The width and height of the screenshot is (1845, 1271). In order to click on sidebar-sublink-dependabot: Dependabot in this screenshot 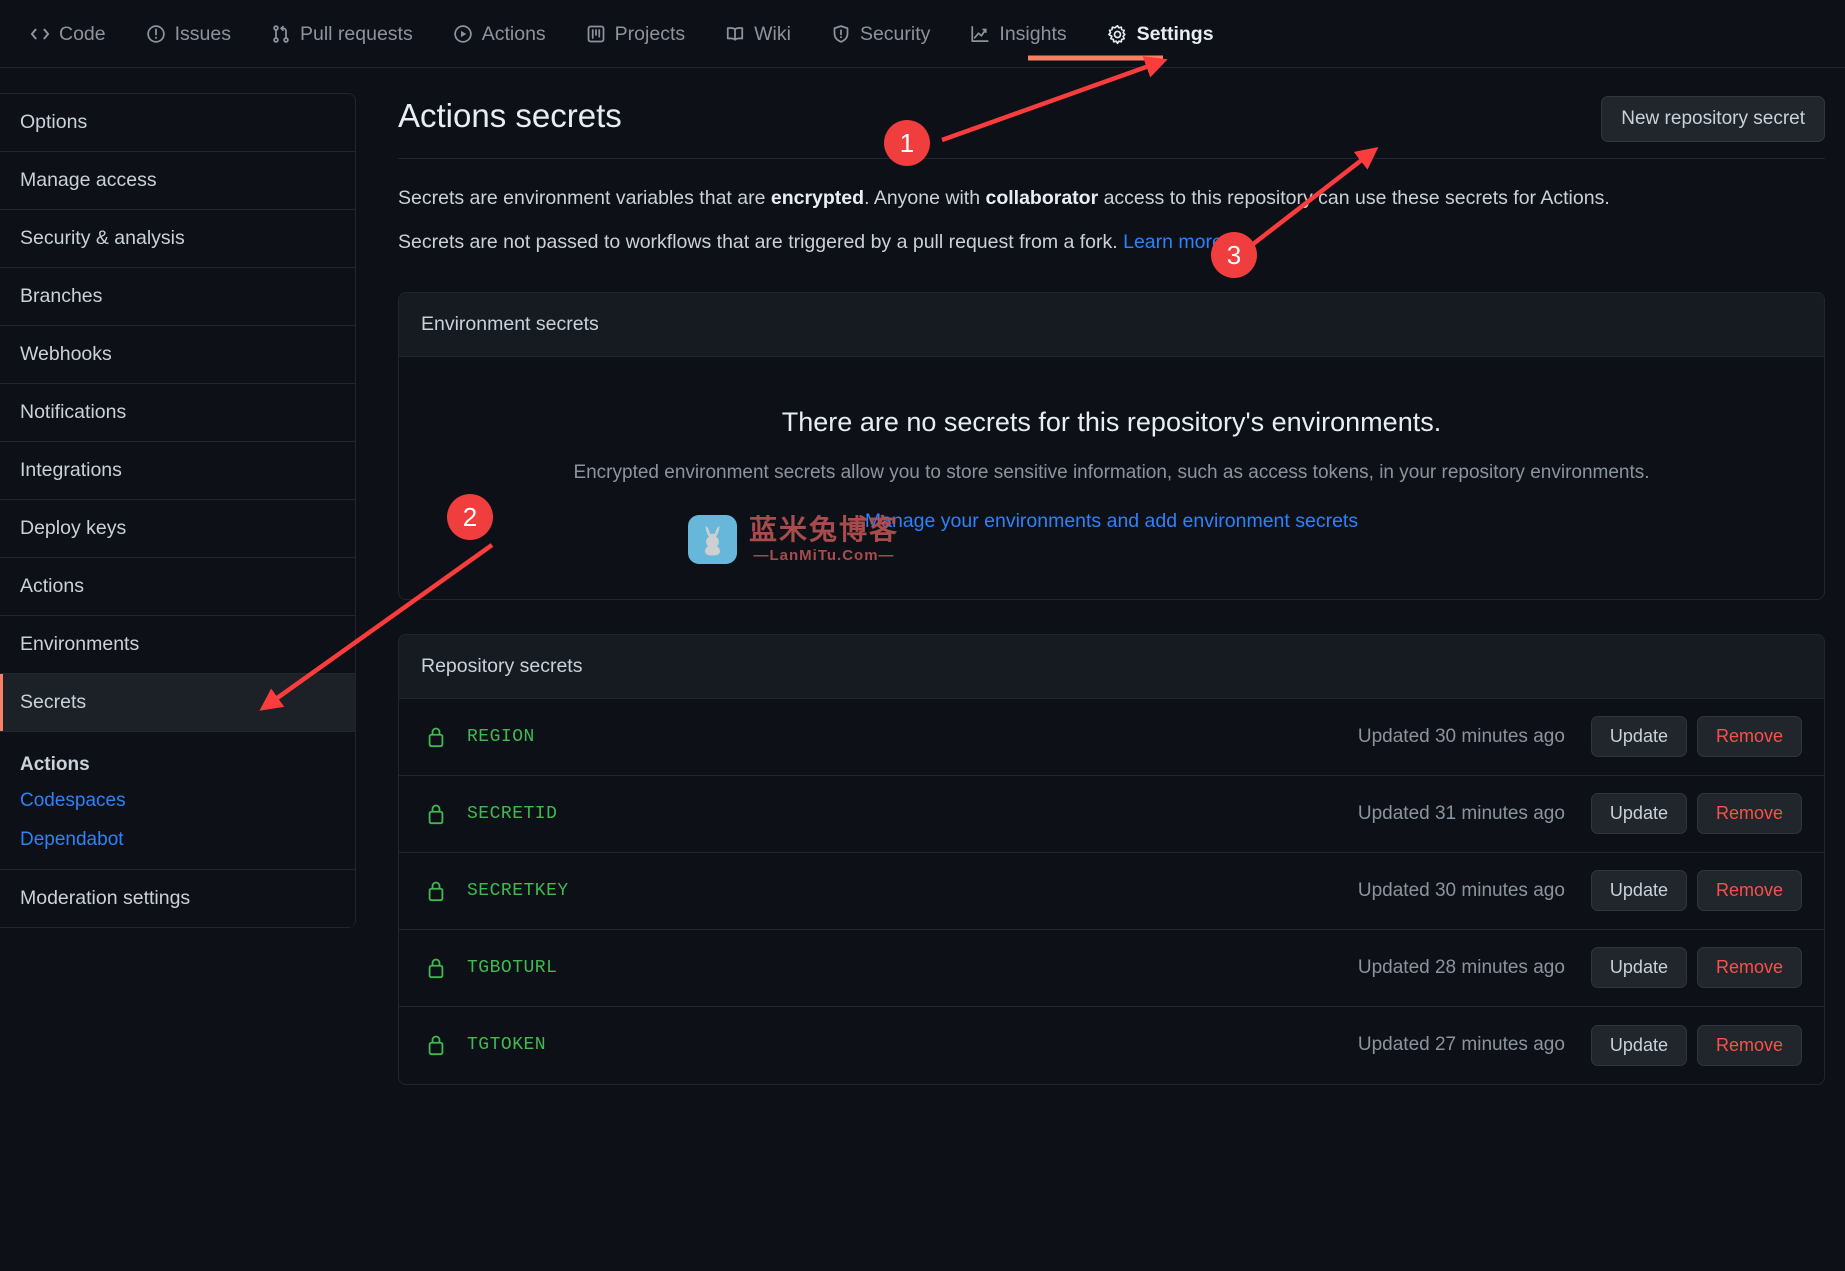, I will do `click(72, 840)`.